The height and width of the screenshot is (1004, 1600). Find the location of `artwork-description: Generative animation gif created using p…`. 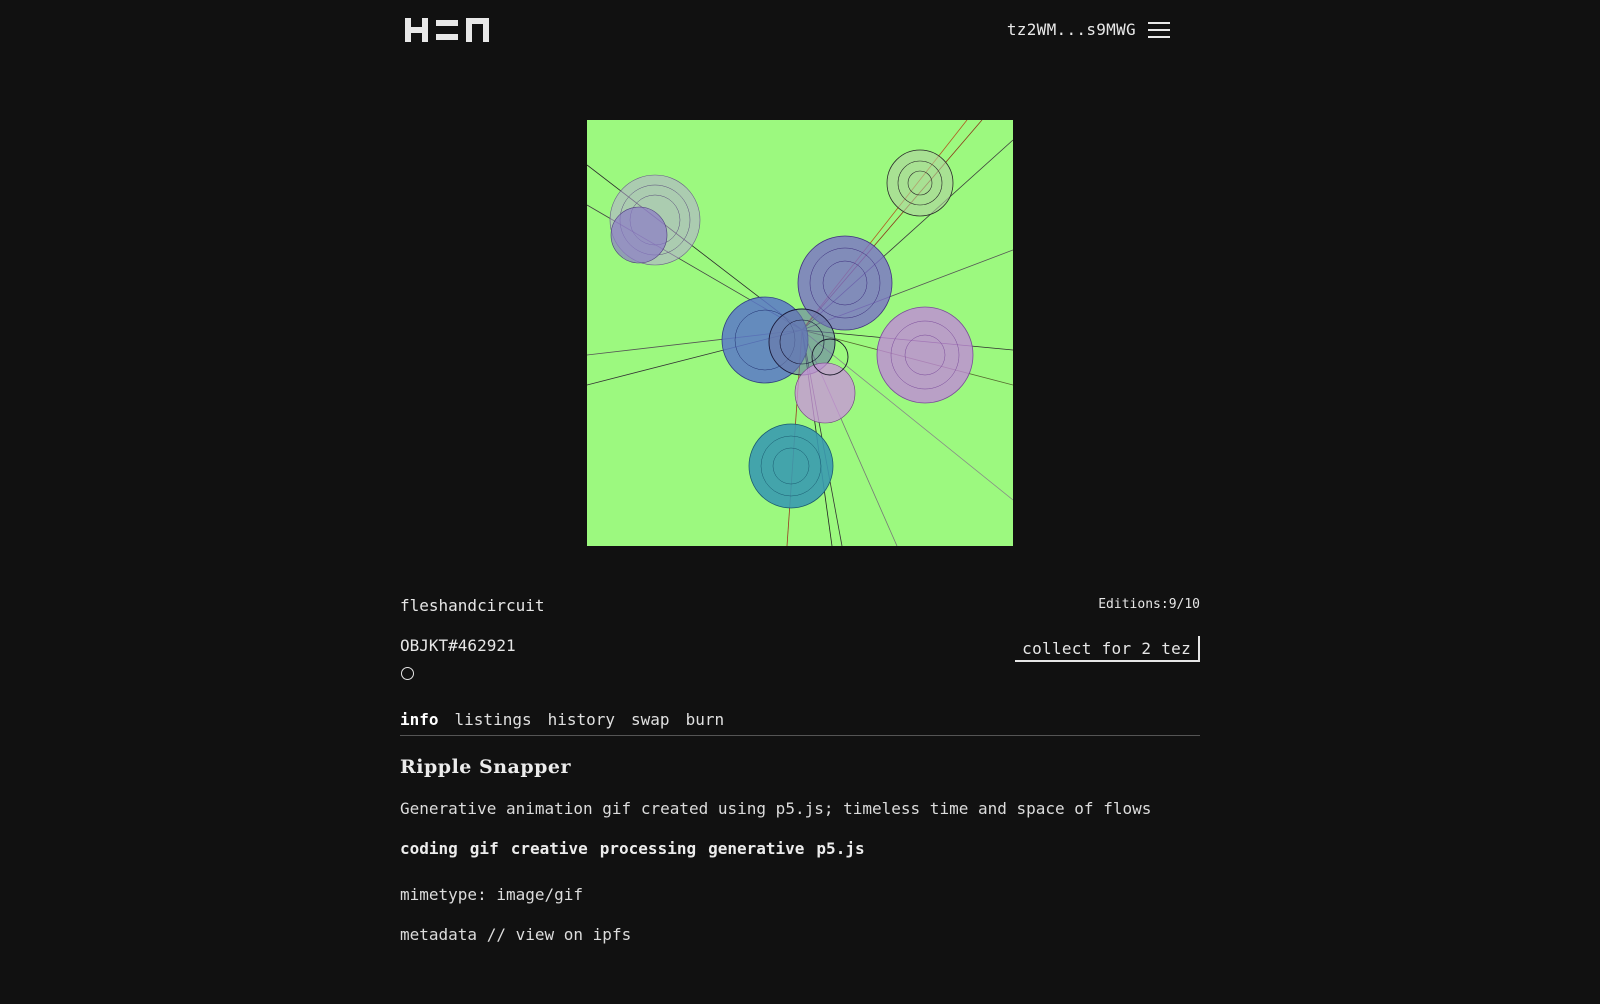

artwork-description: Generative animation gif created using p… is located at coordinates (776, 808).